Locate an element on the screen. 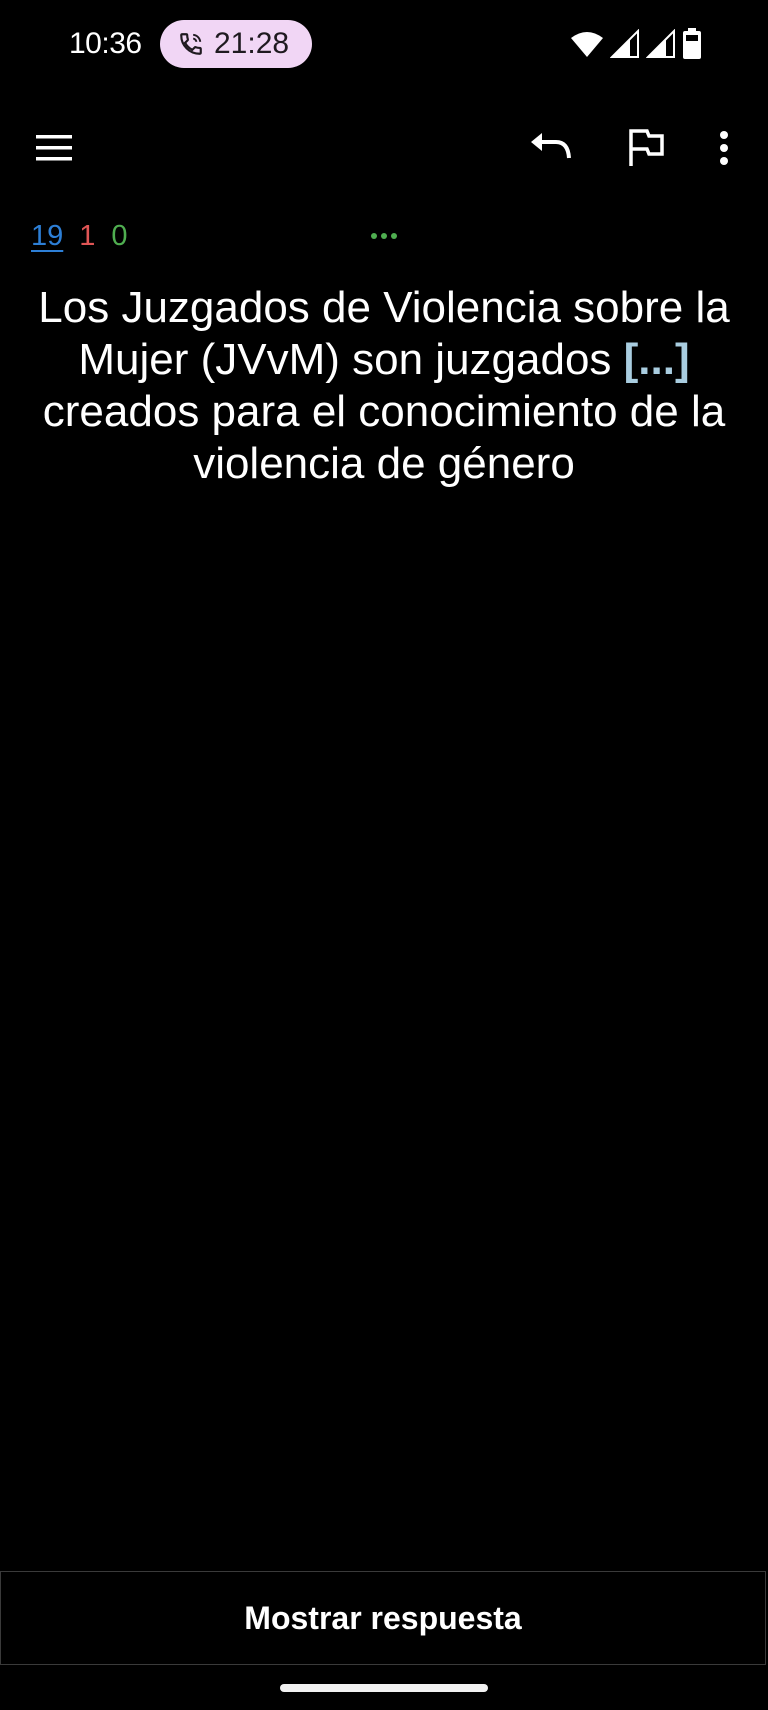 Image resolution: width=768 pixels, height=1710 pixels. flag-button is located at coordinates (646, 148).